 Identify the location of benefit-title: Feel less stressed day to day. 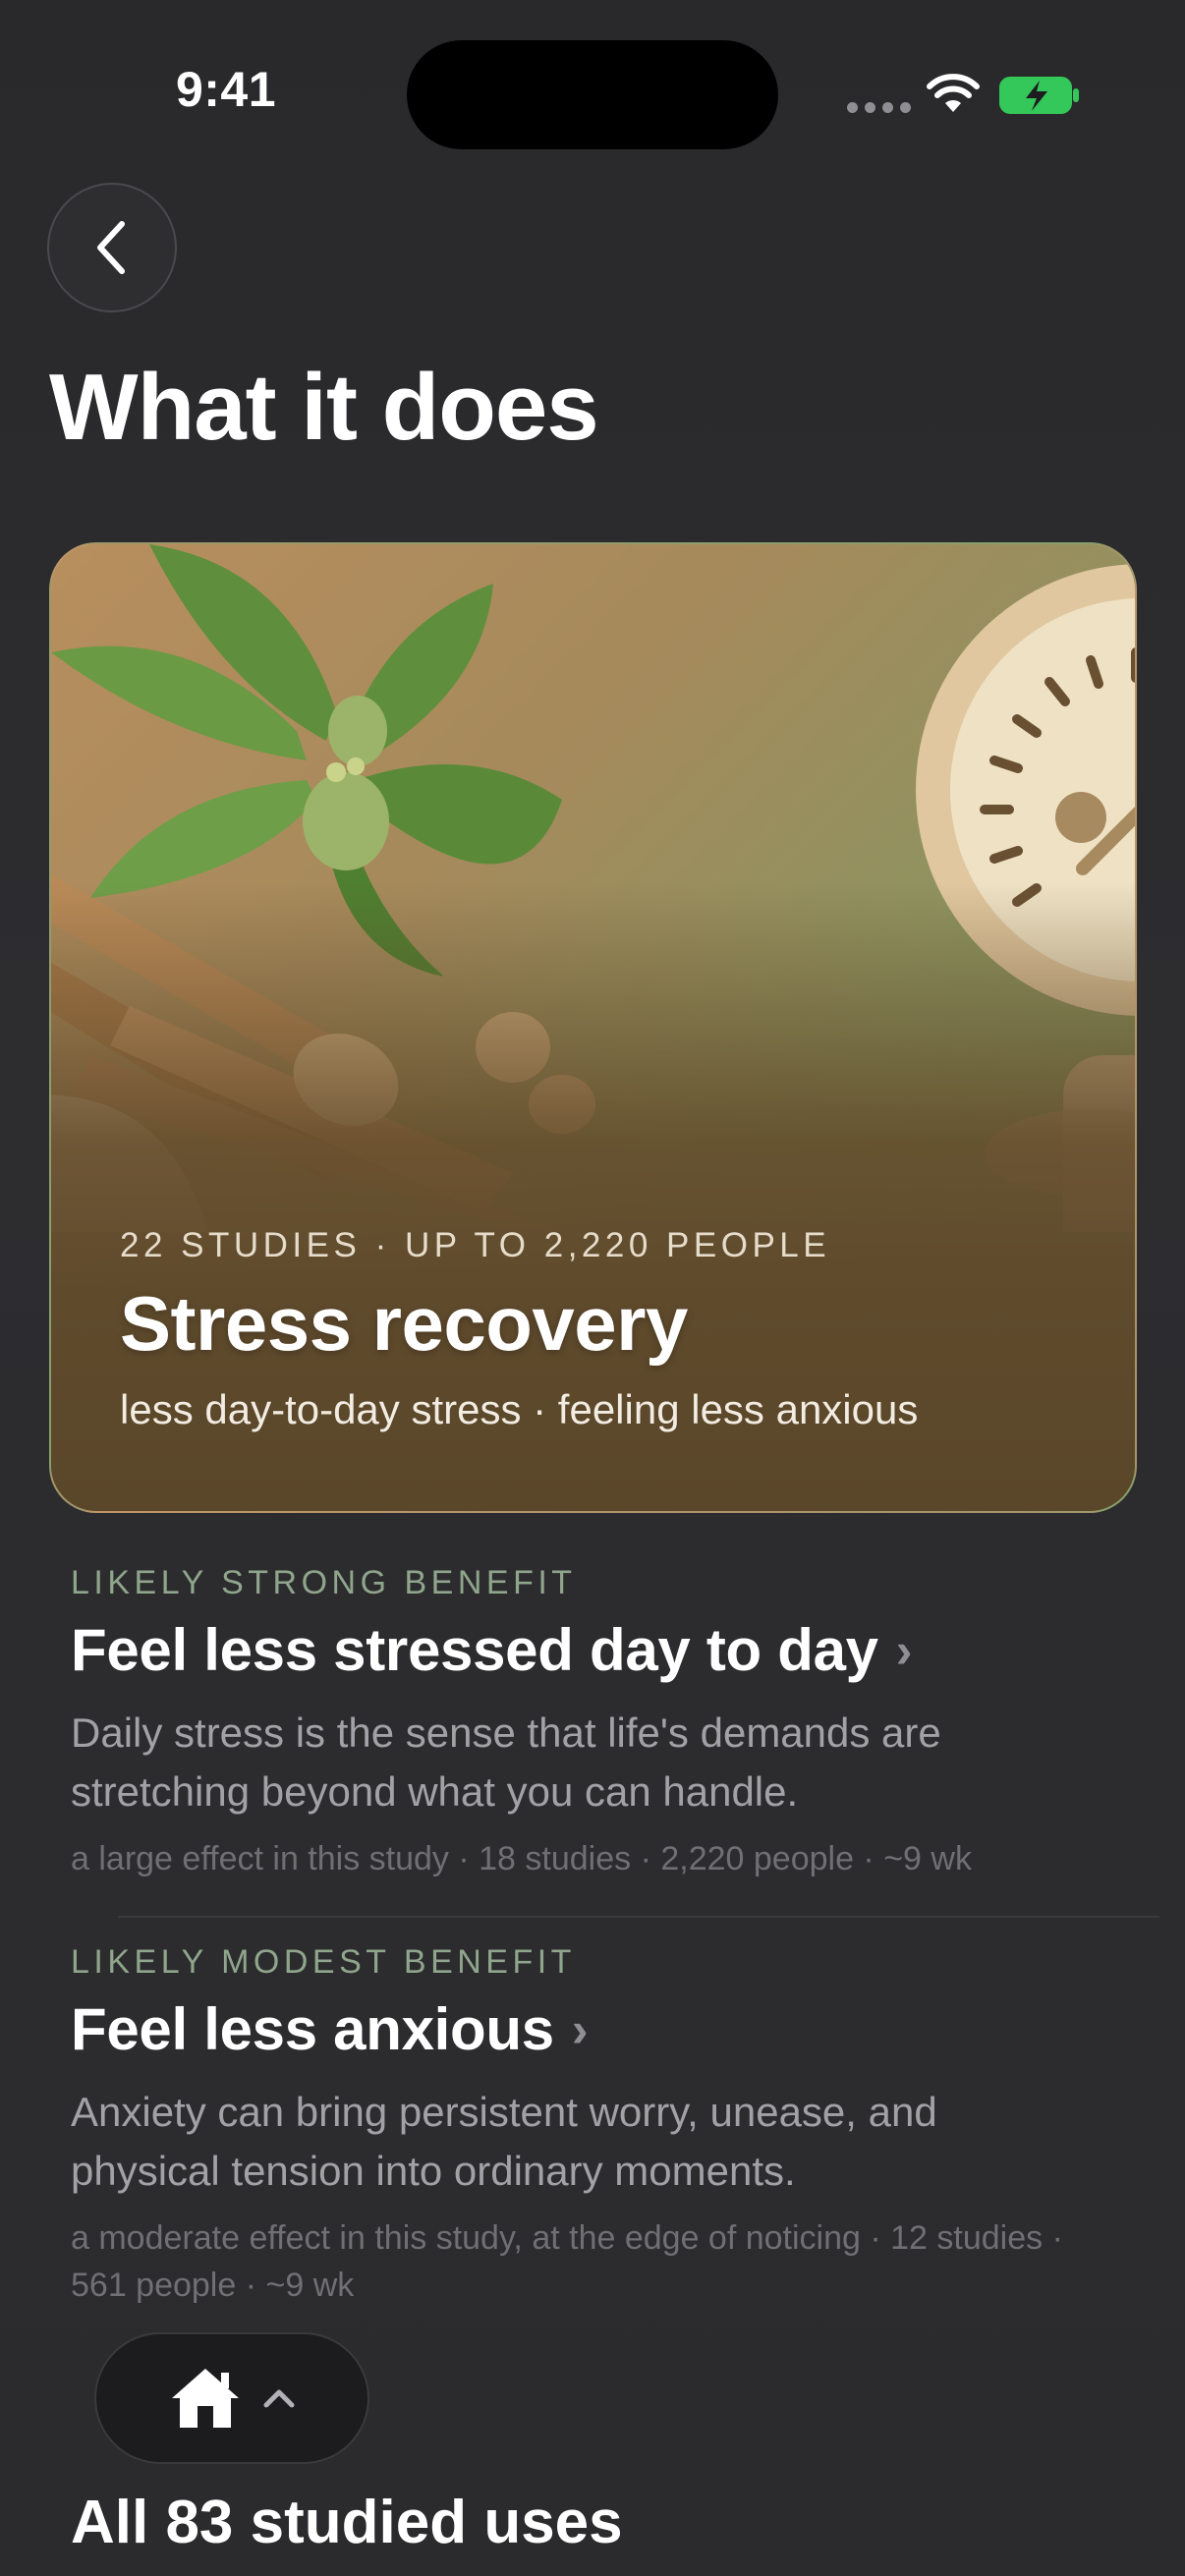
(475, 1650).